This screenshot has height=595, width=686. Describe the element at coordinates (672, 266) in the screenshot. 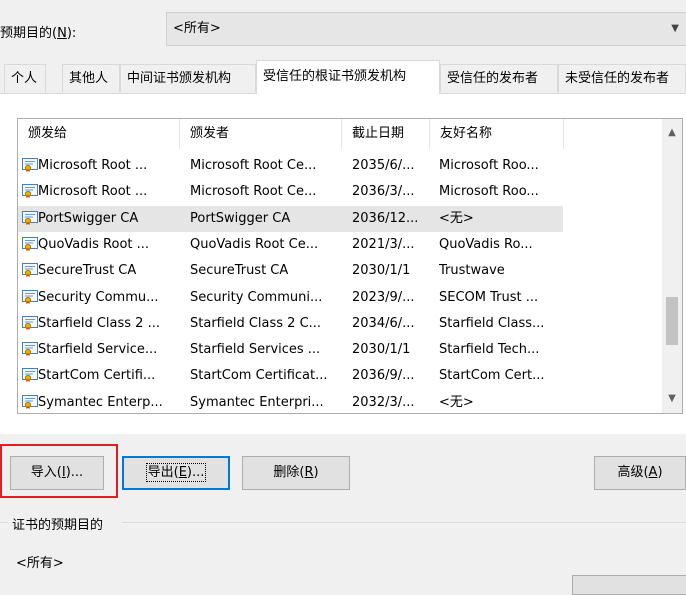

I see `vertical-scrollbar: ▲ ▼` at that location.